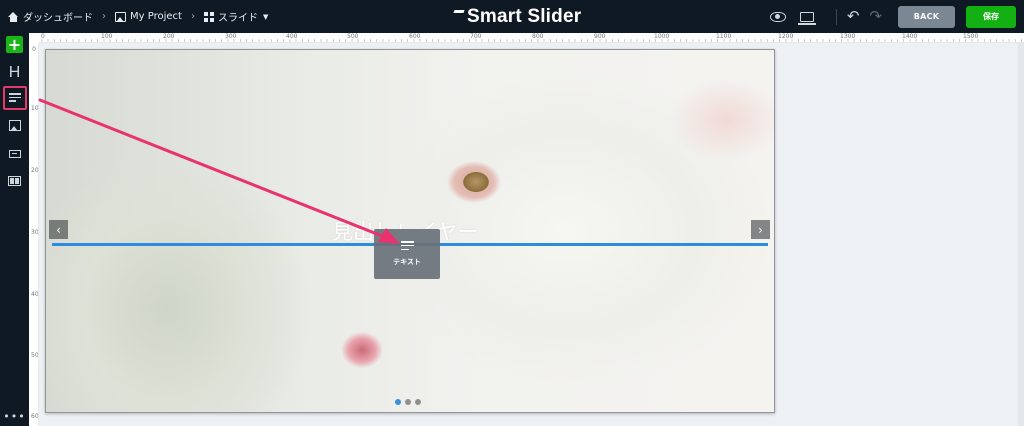 The height and width of the screenshot is (426, 1024). Describe the element at coordinates (926, 16) in the screenshot. I see `back-button: BACK` at that location.